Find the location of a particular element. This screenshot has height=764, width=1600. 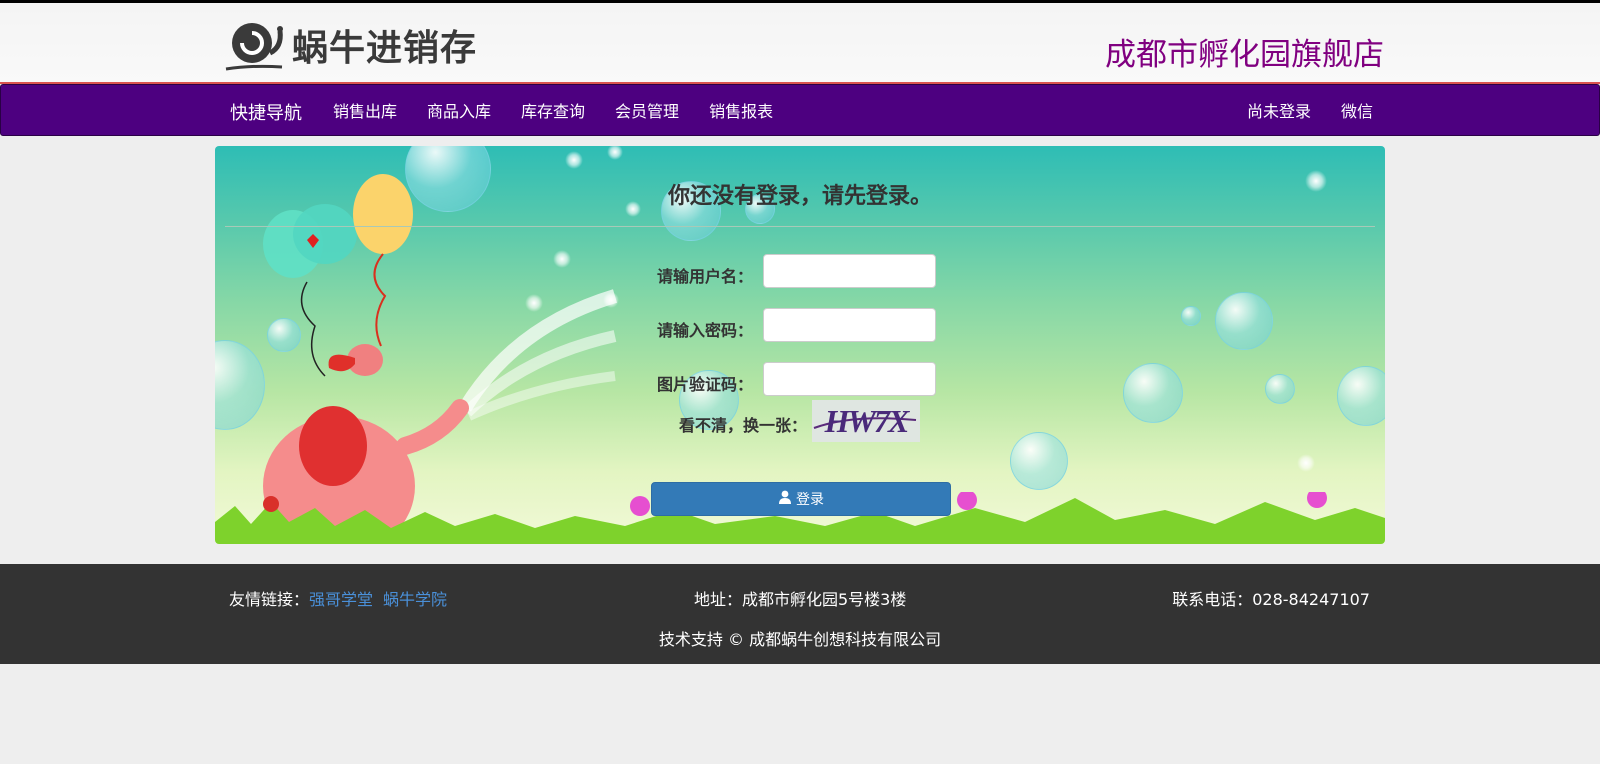

captcha-refresh-label: 看不清，换一张： is located at coordinates (742, 425).